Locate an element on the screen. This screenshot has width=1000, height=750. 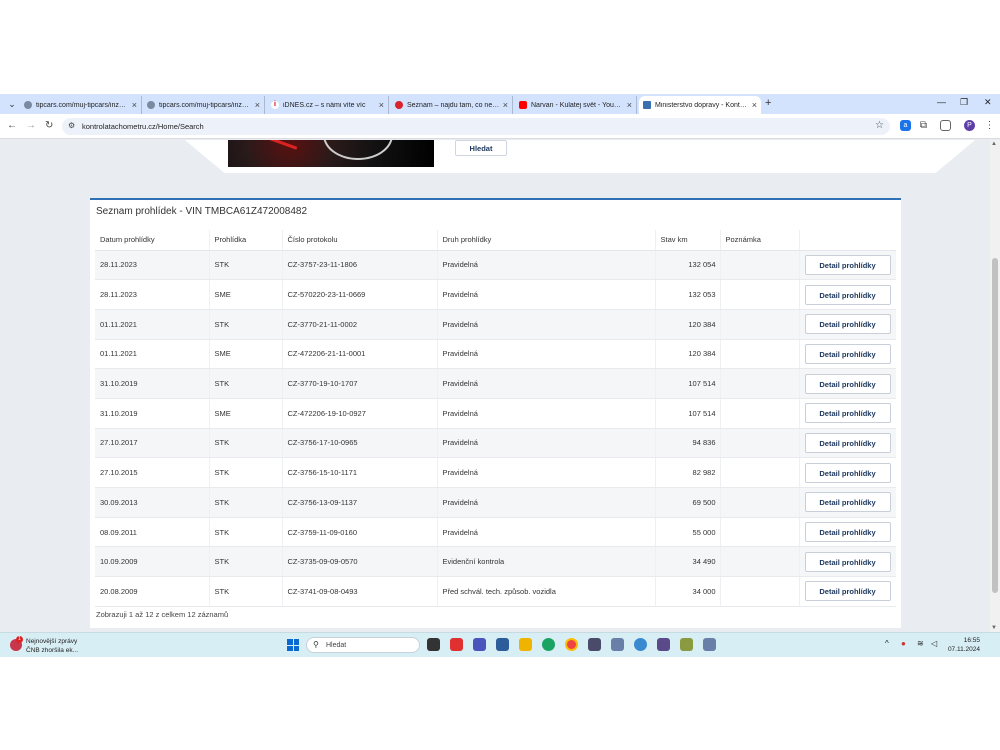
file-explorer-icon is located at coordinates (525, 644).